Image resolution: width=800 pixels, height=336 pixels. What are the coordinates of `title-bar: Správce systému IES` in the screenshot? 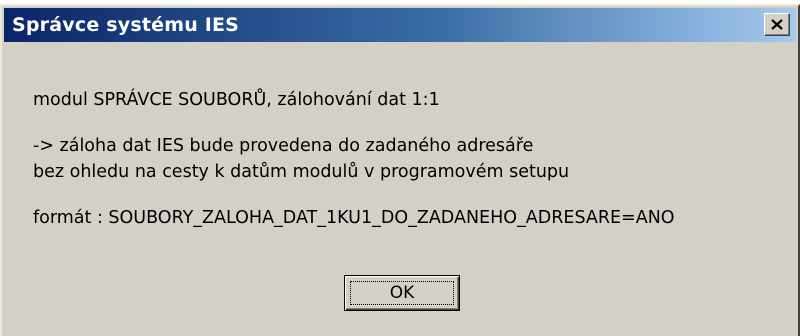 It's located at (400, 25).